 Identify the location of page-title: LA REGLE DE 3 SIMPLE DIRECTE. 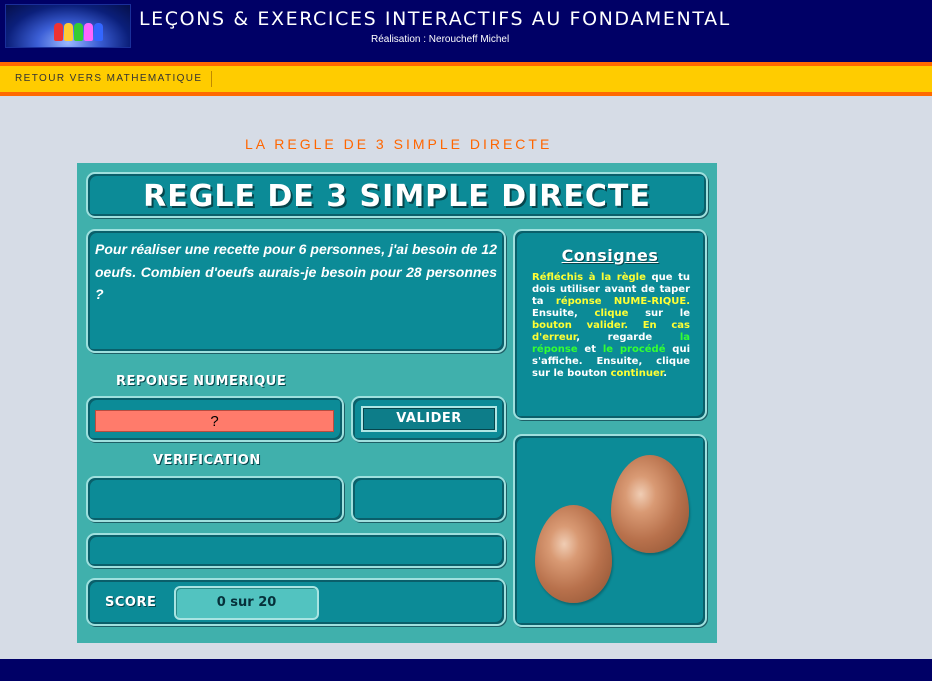
(399, 144).